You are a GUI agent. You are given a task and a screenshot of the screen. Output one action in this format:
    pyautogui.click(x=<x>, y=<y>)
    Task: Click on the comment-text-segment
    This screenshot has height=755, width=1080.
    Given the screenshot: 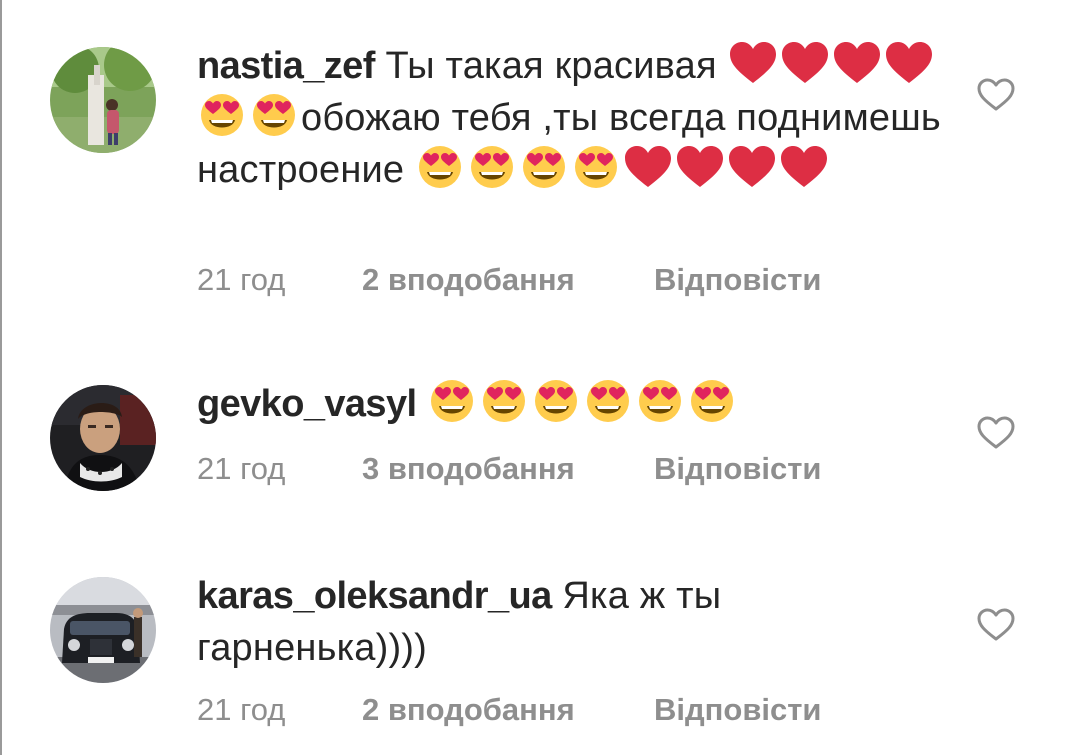 What is the action you would take?
    pyautogui.click(x=421, y=404)
    